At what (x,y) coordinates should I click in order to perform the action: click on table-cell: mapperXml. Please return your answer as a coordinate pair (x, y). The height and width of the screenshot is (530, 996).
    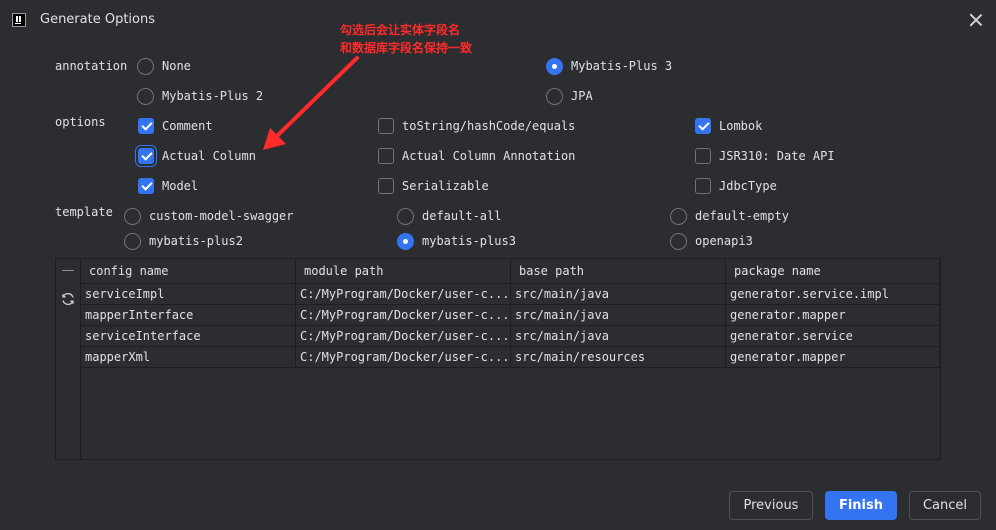
    Looking at the image, I should click on (188, 357).